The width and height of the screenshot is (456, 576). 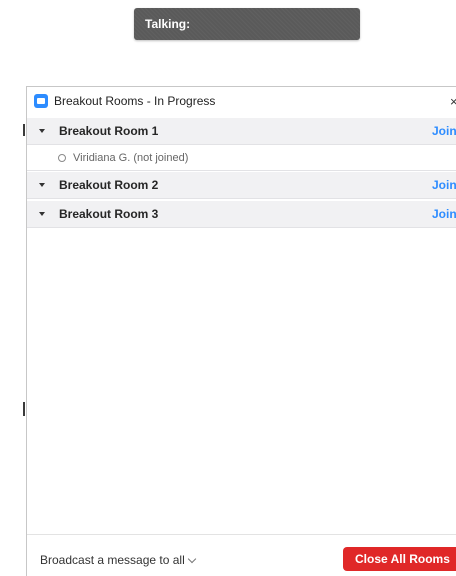 I want to click on broadcast-dropdown: Broadcast a message to all, so click(x=118, y=560).